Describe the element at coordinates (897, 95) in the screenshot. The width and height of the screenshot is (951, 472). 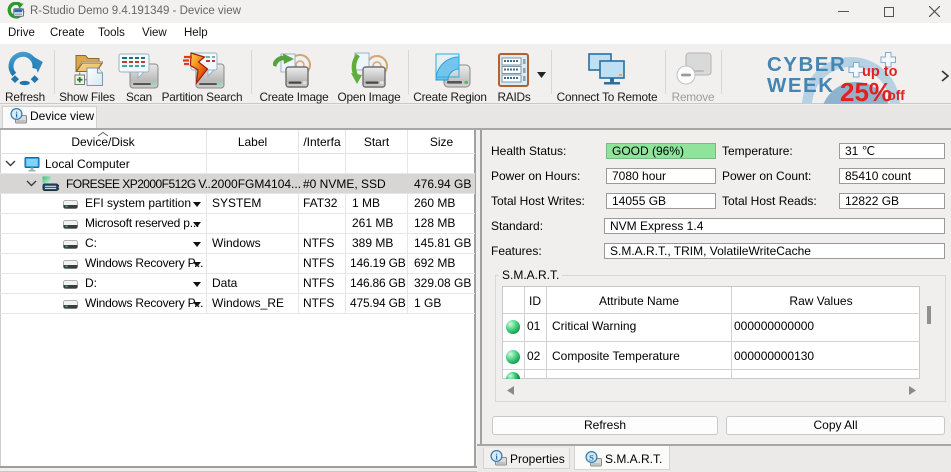
I see `svg-text: off` at that location.